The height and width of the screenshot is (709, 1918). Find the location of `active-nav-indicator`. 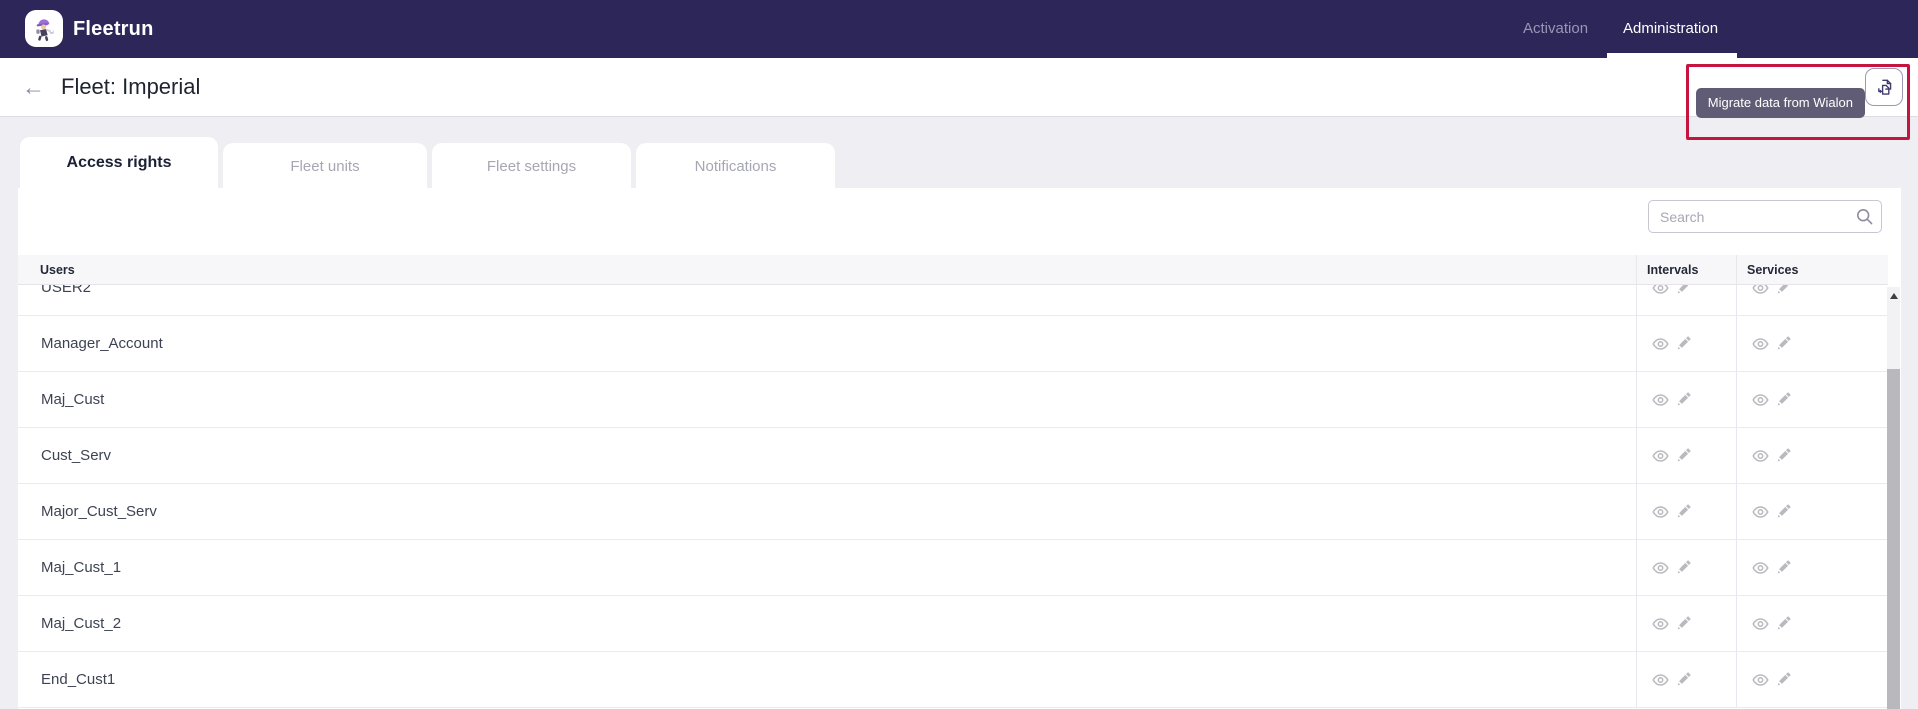

active-nav-indicator is located at coordinates (1672, 55).